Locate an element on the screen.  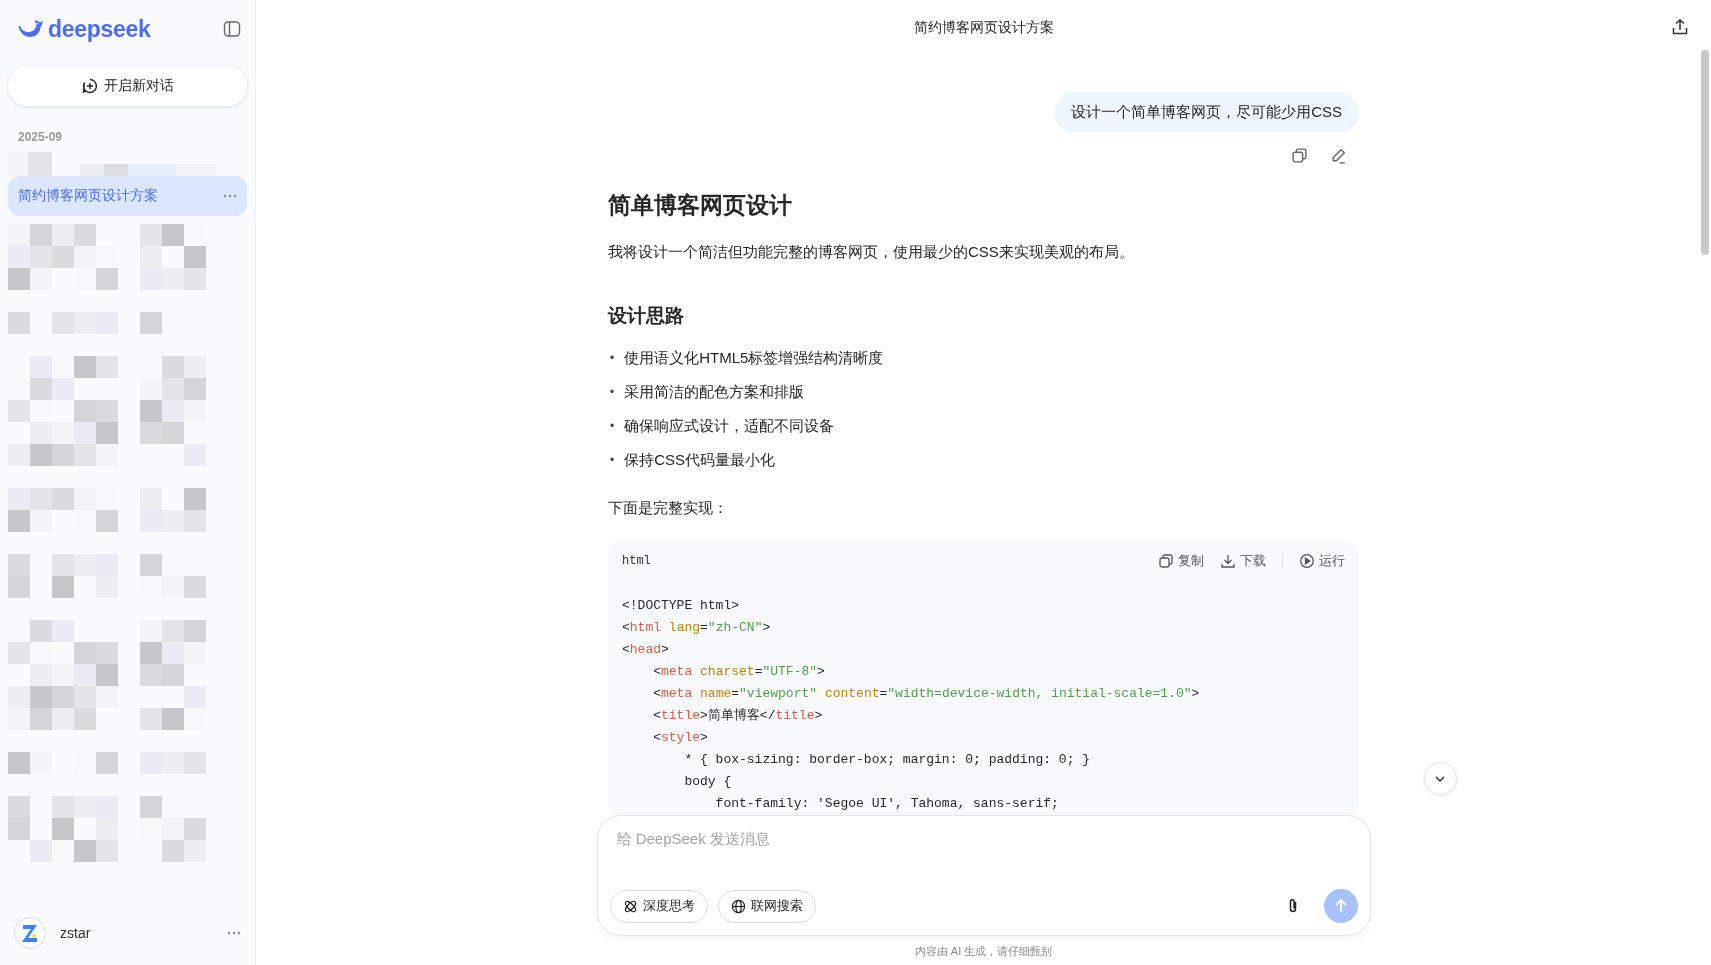
user-name: zstar is located at coordinates (76, 933).